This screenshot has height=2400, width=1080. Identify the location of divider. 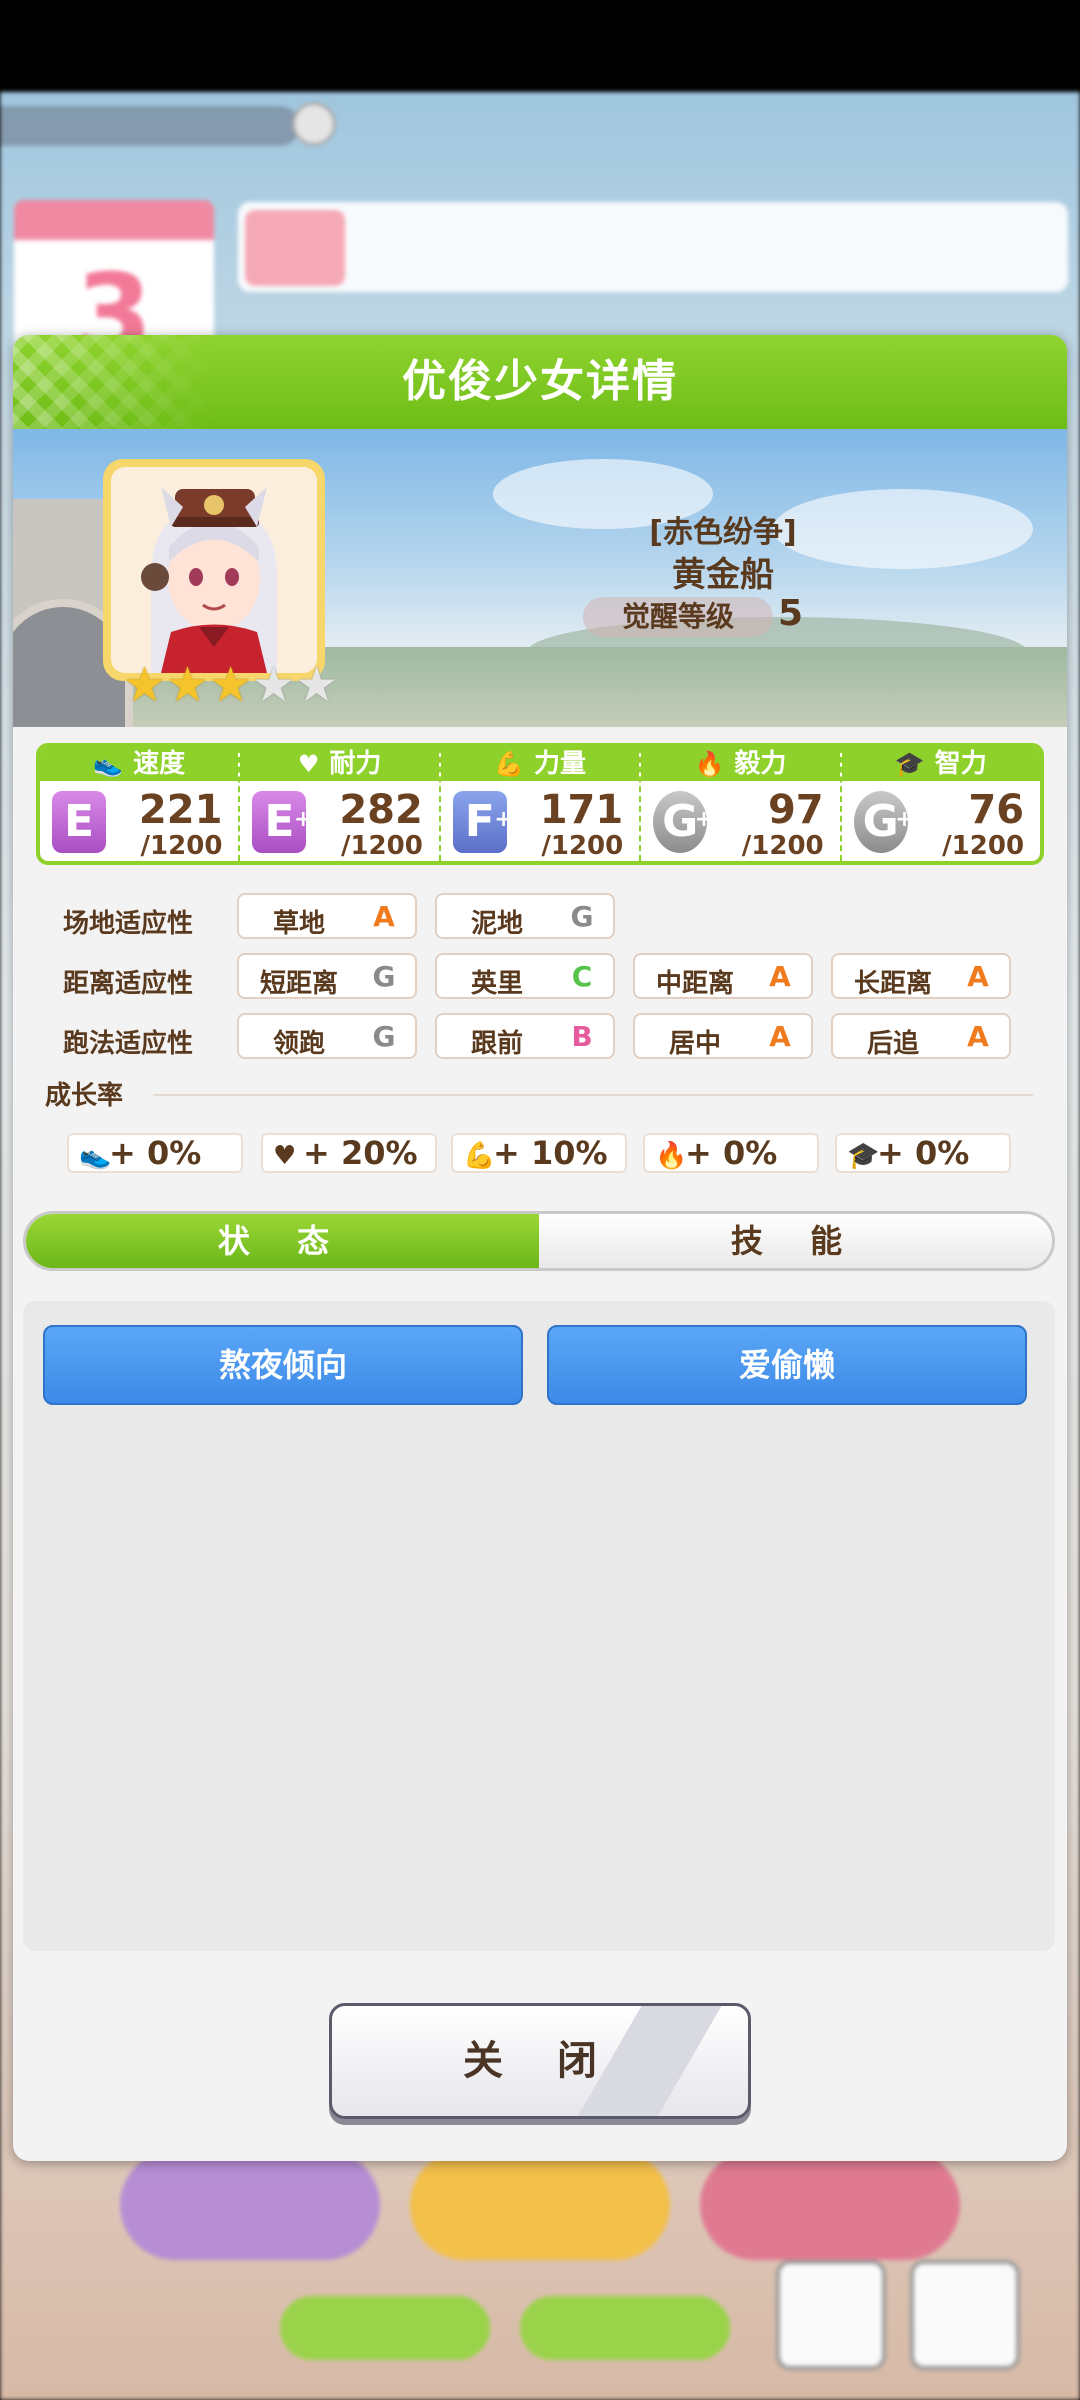
(593, 1095).